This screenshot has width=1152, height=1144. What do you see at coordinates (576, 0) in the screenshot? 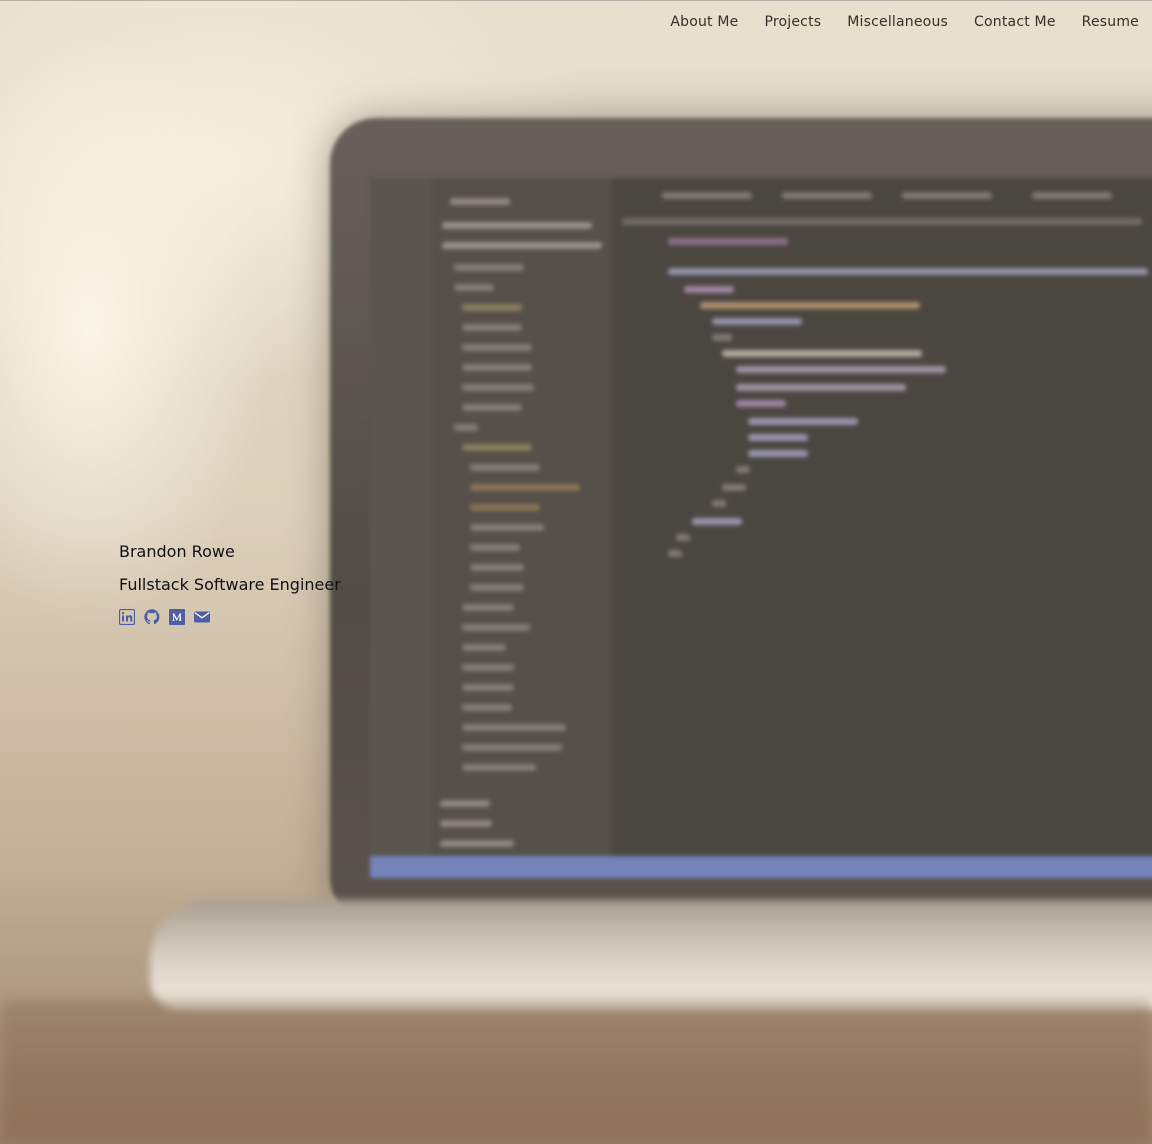
I see `top-border` at bounding box center [576, 0].